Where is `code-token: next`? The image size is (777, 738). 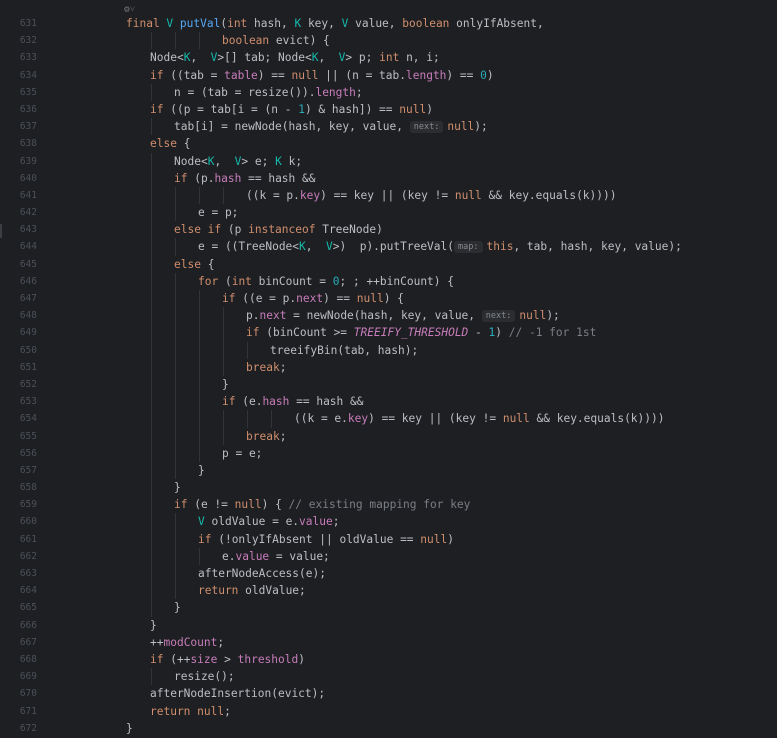
code-token: next is located at coordinates (310, 298).